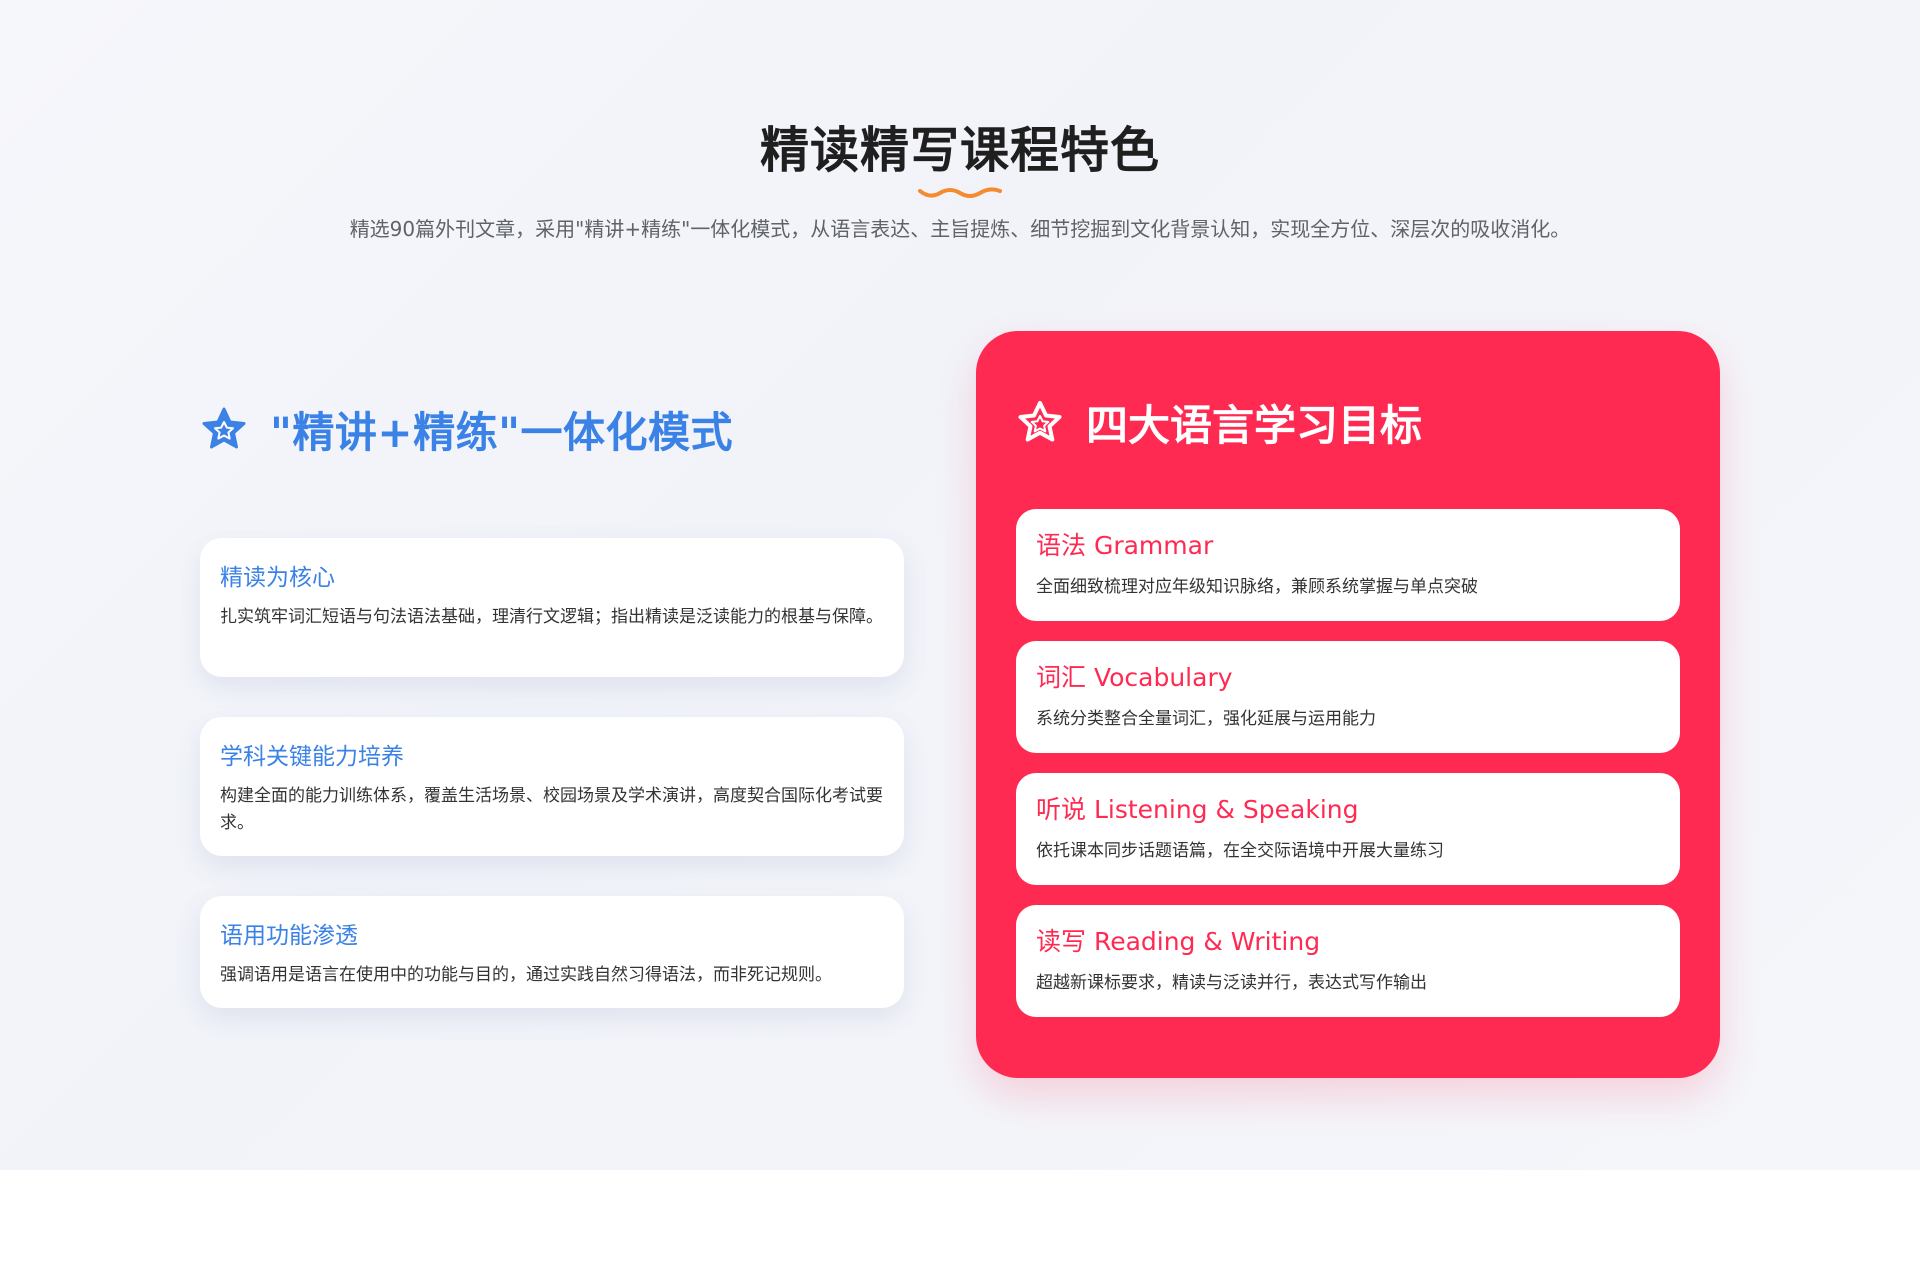 The width and height of the screenshot is (1920, 1261). What do you see at coordinates (289, 936) in the screenshot?
I see `mode-card-title: 语用功能渗透` at bounding box center [289, 936].